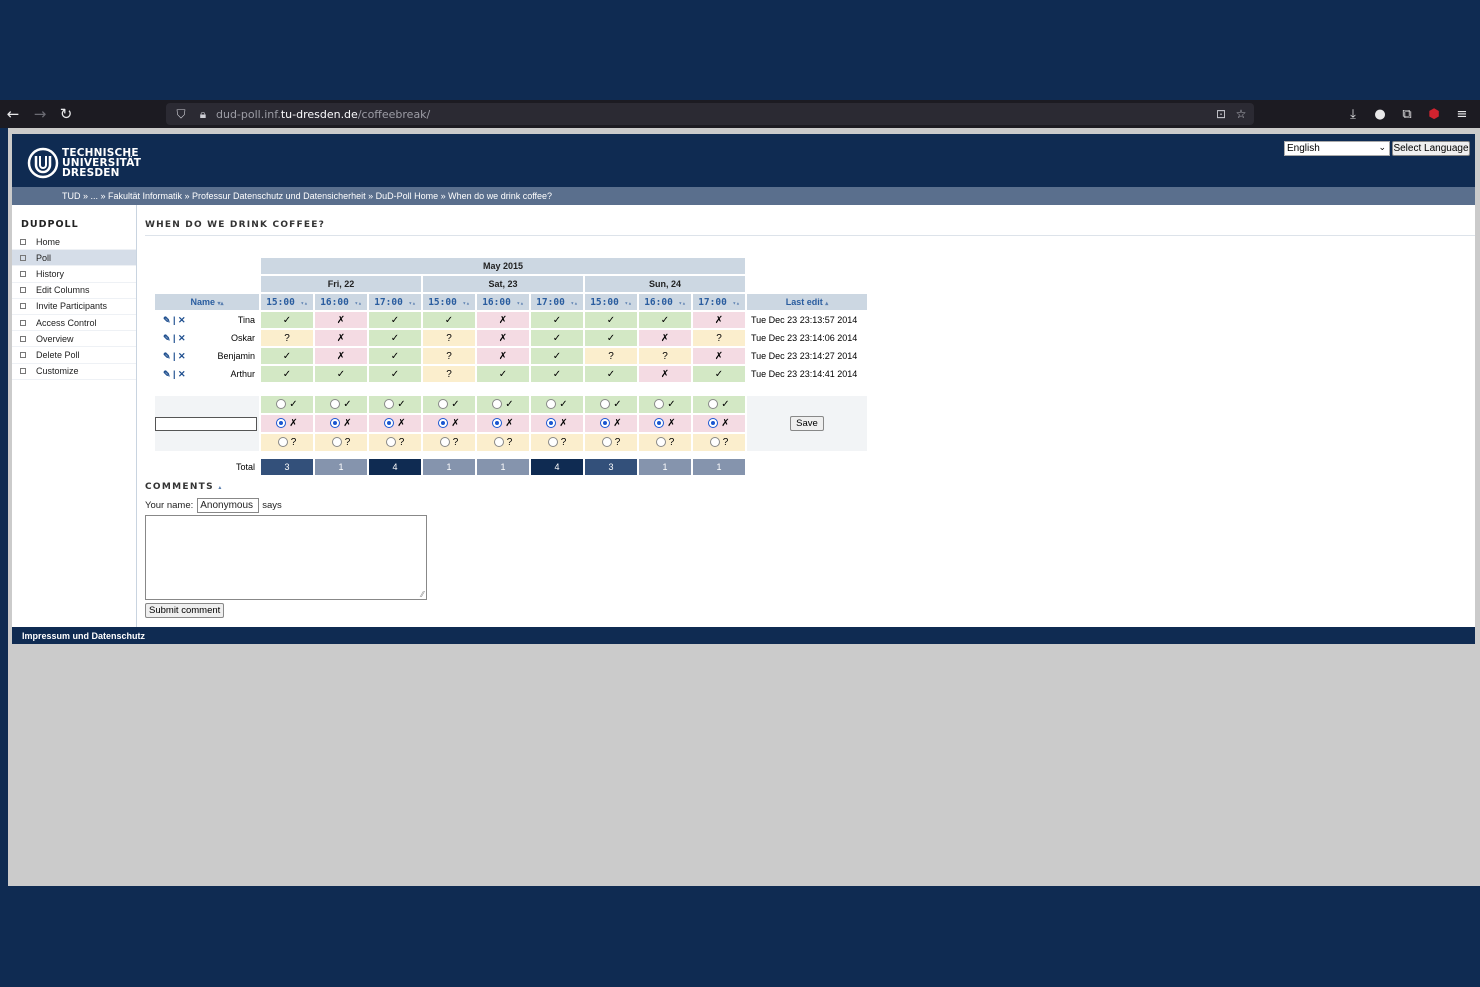  Describe the element at coordinates (1337, 148) in the screenshot. I see `language-select: English ⌄` at that location.